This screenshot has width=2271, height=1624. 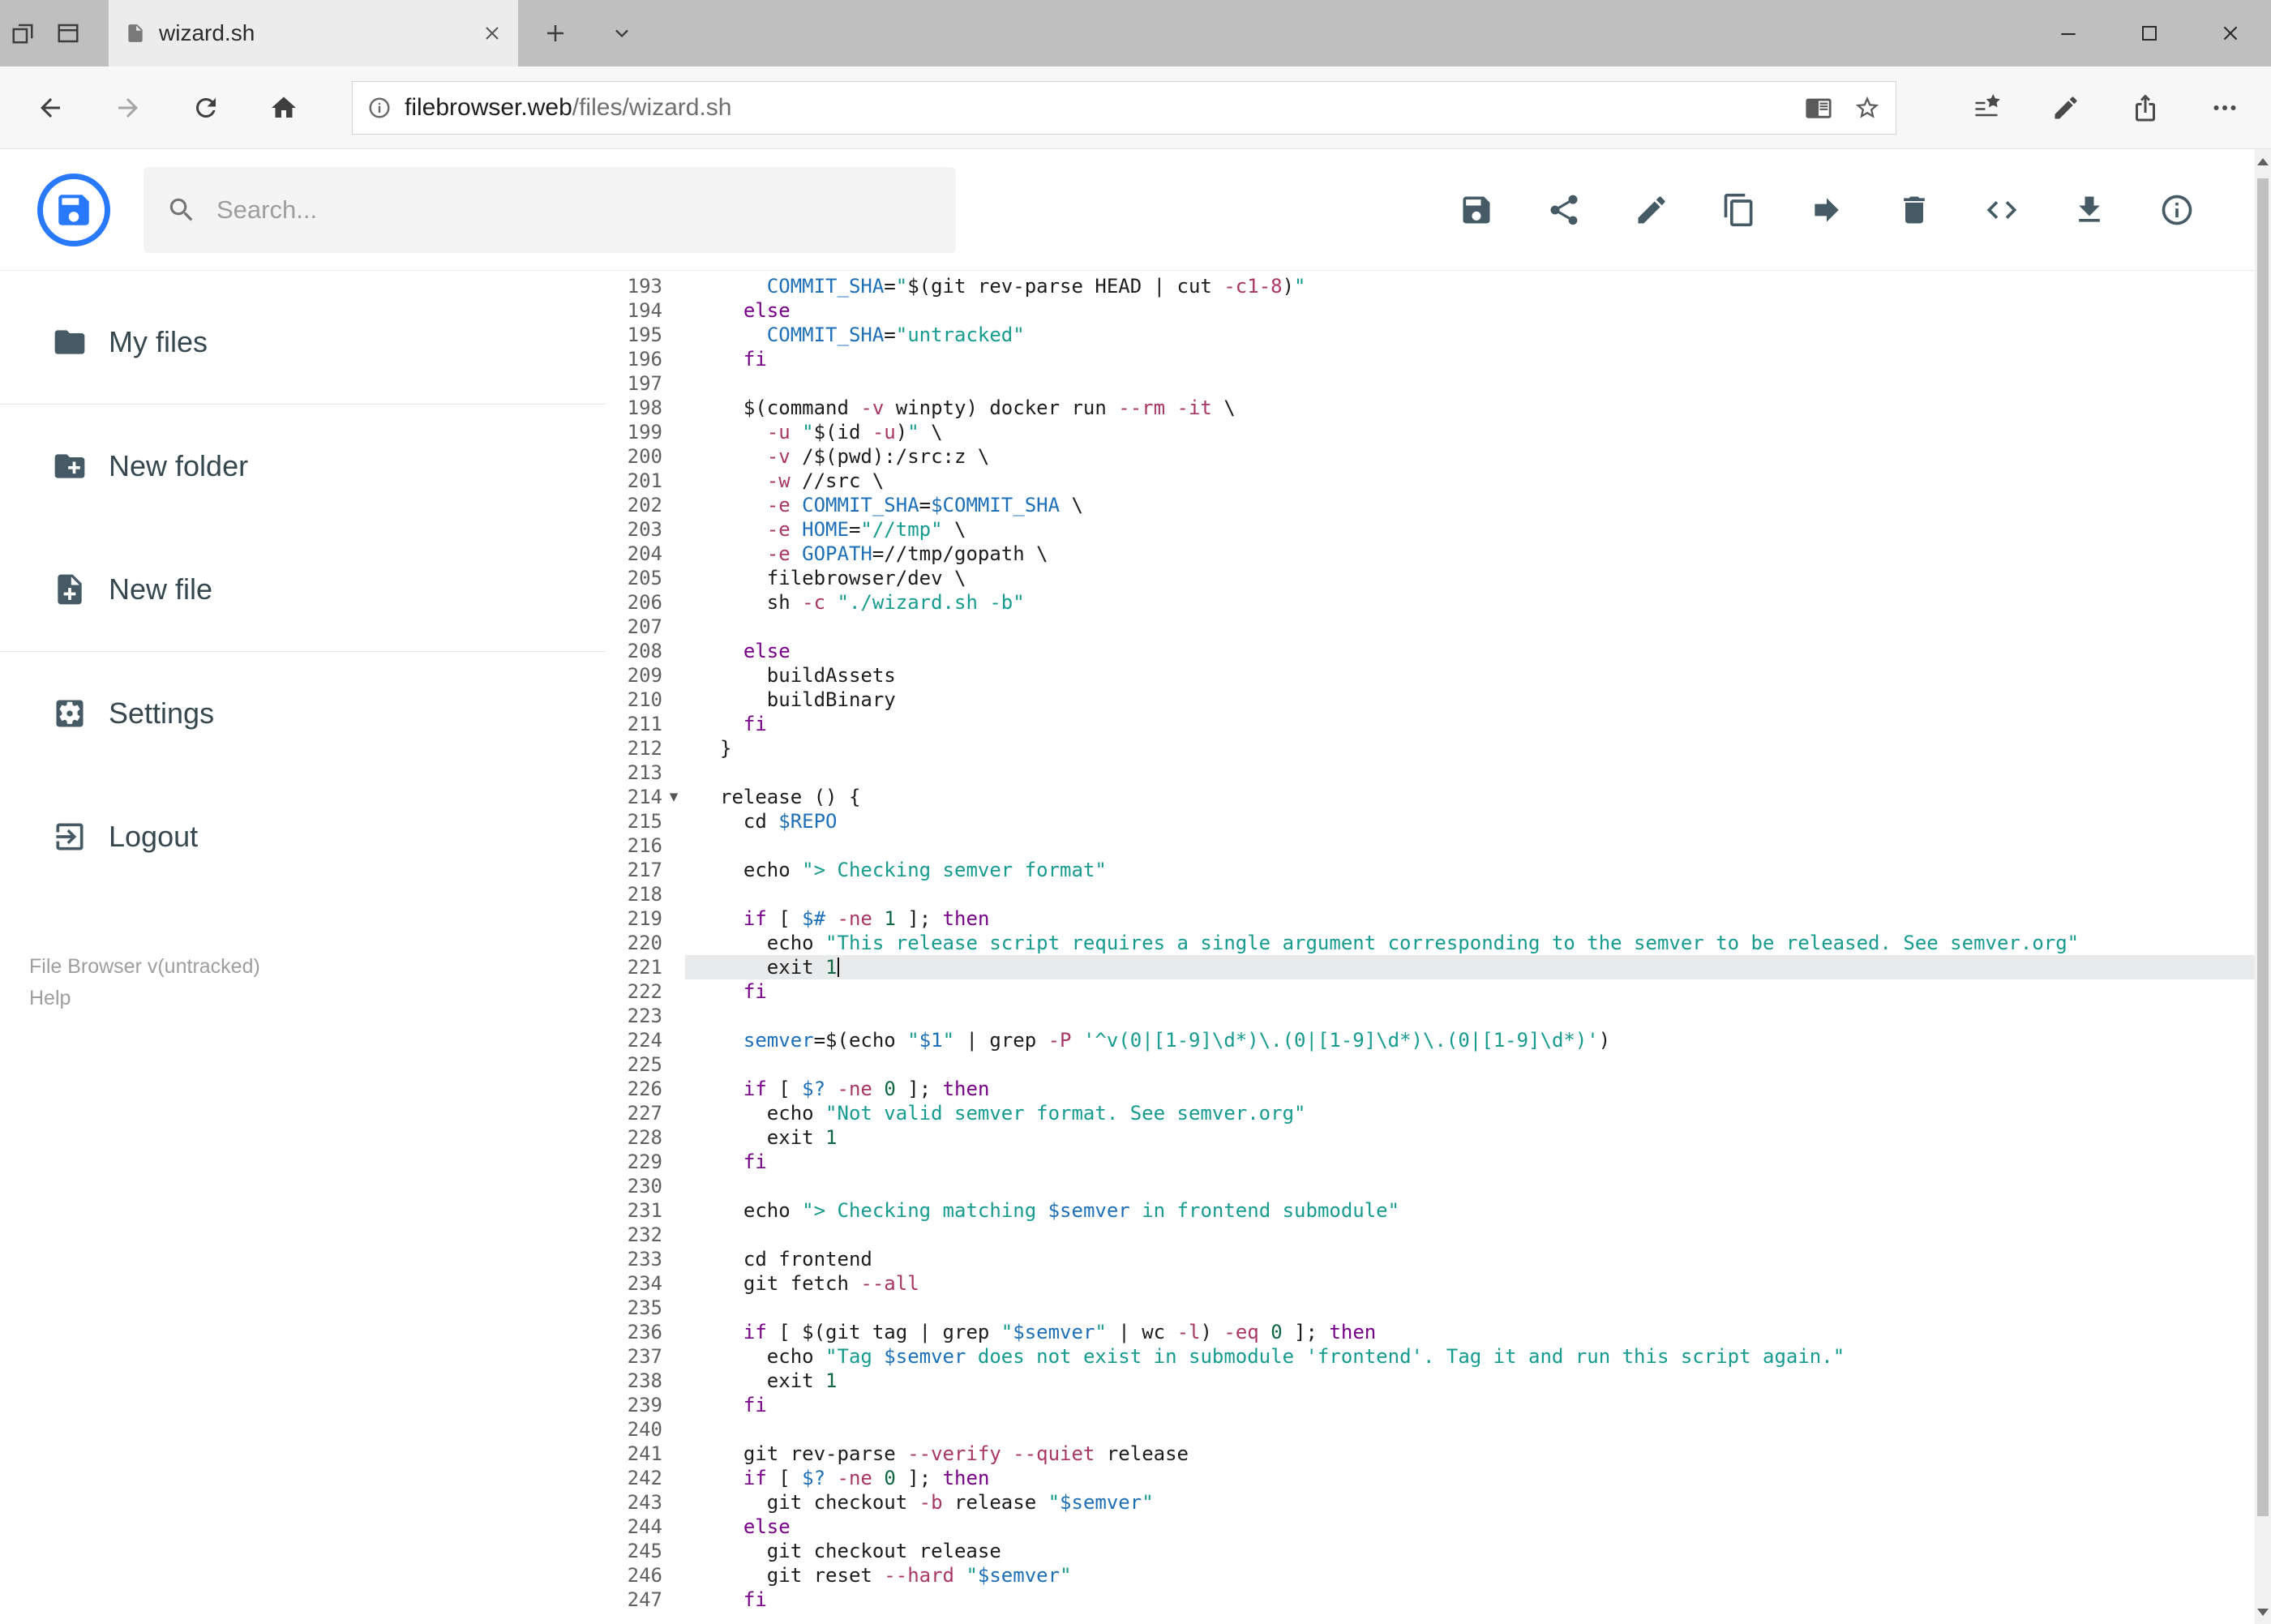 I want to click on edit-icon, so click(x=1651, y=210).